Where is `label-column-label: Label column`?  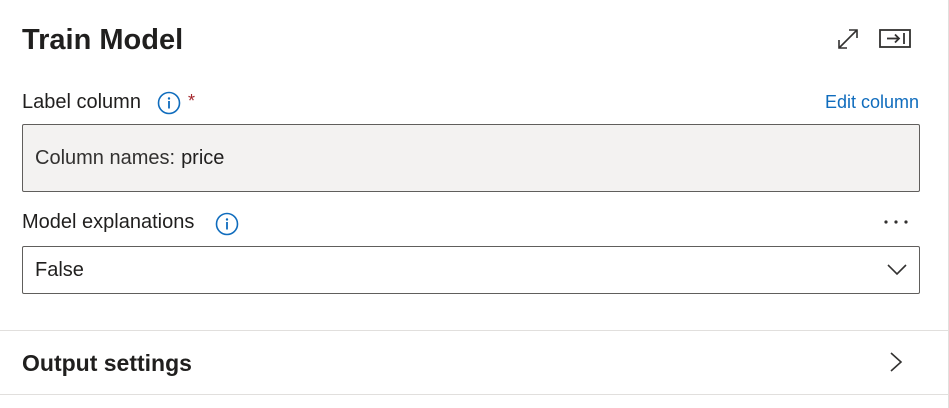
label-column-label: Label column is located at coordinates (81, 102).